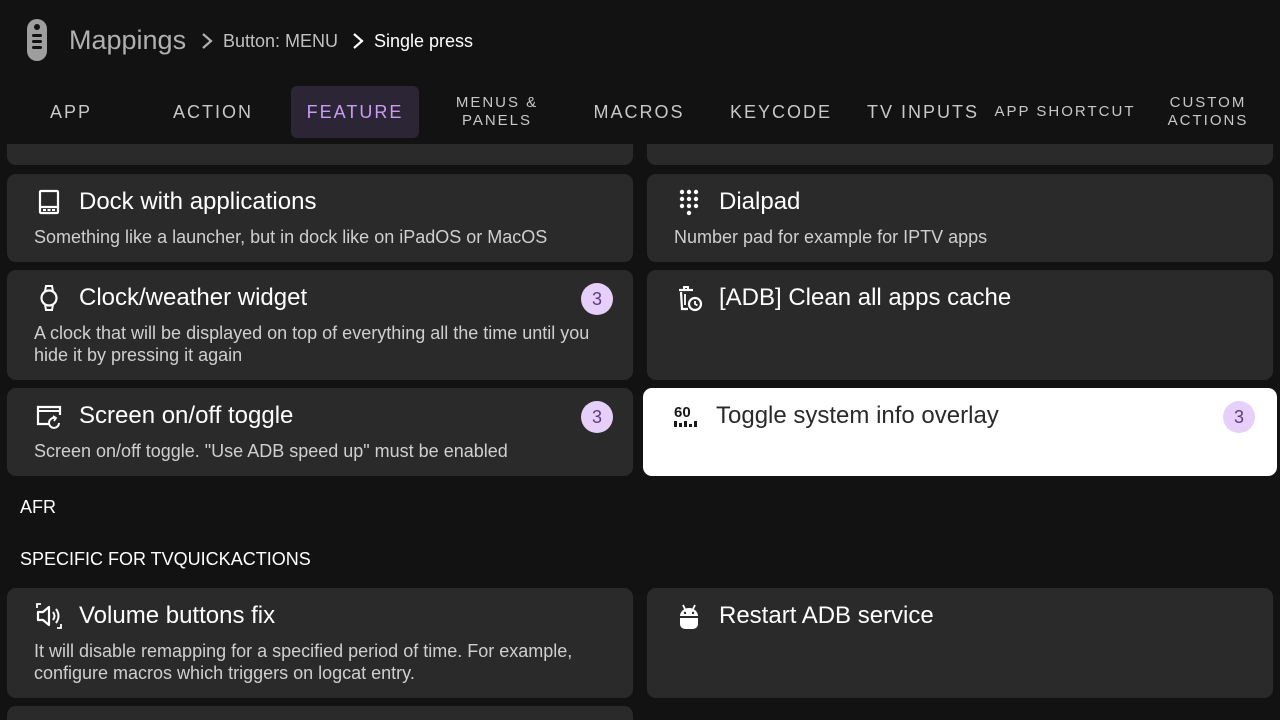  I want to click on card-title: Clock/weather widget, so click(193, 297).